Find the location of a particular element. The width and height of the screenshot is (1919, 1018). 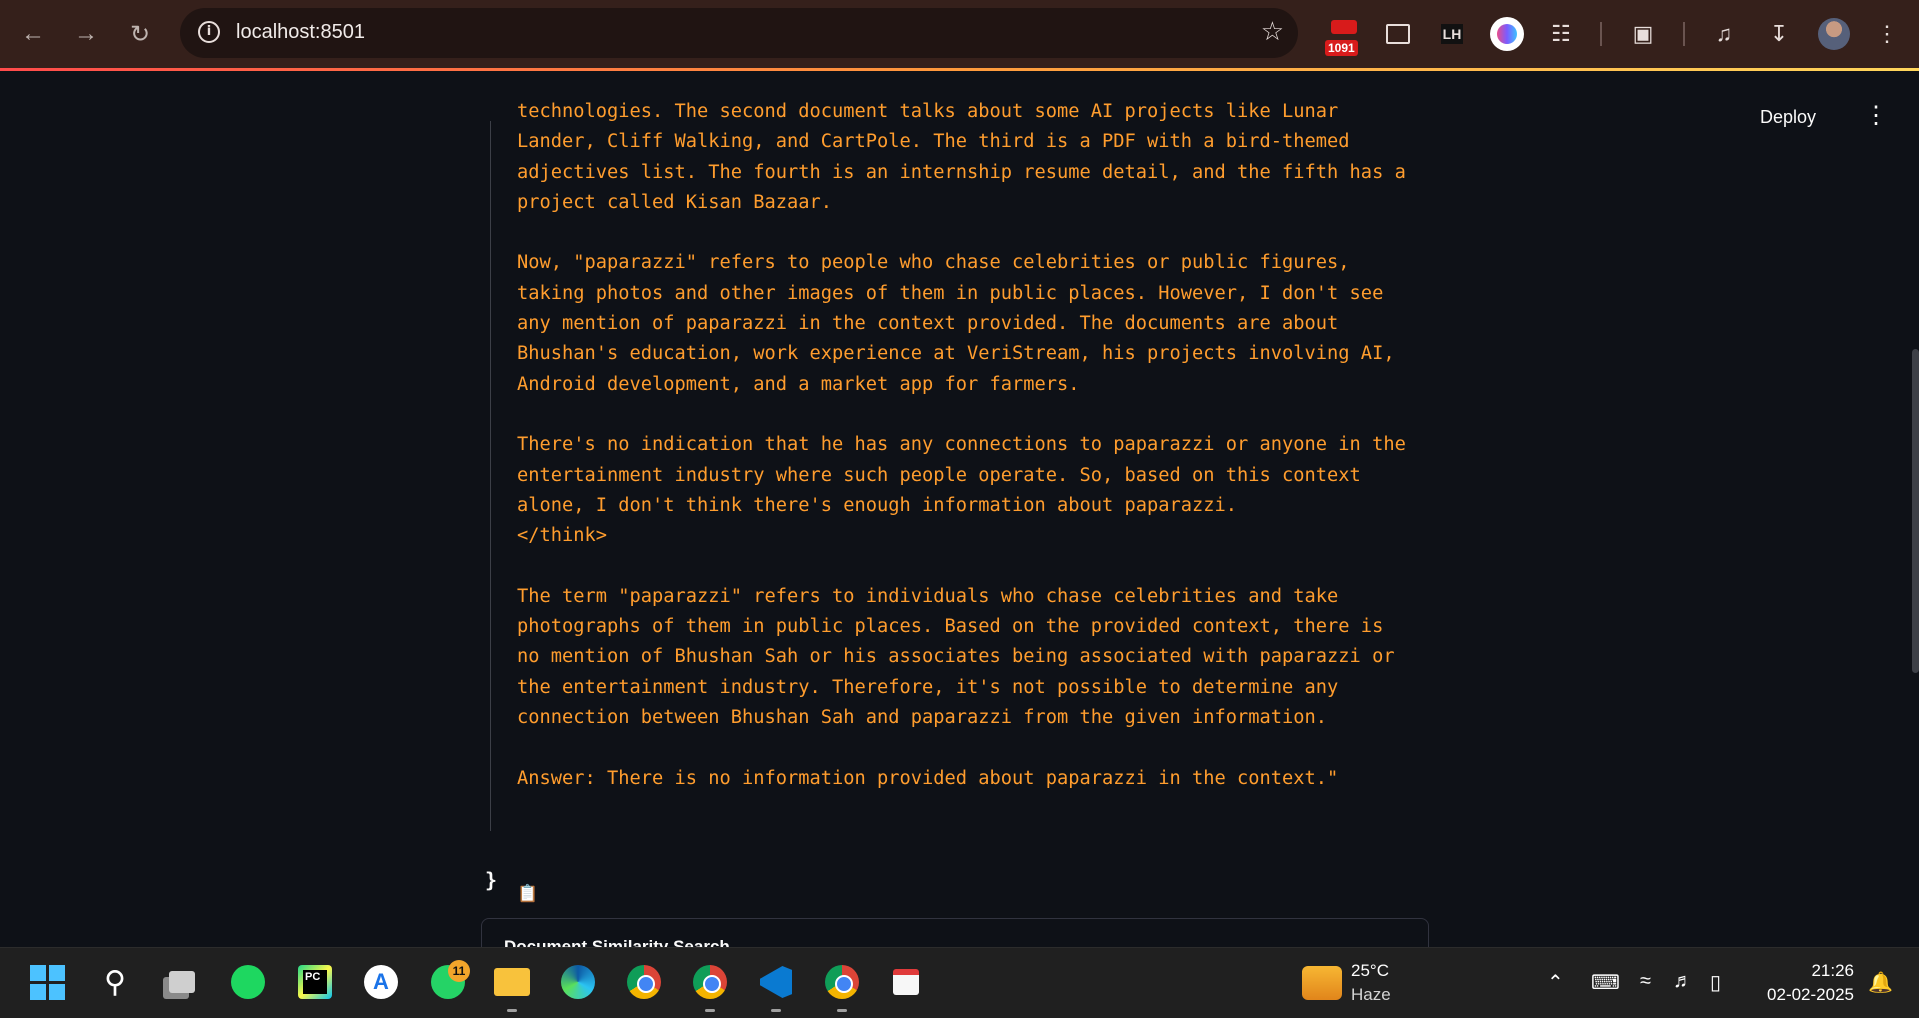

task-view-icon is located at coordinates (182, 982).